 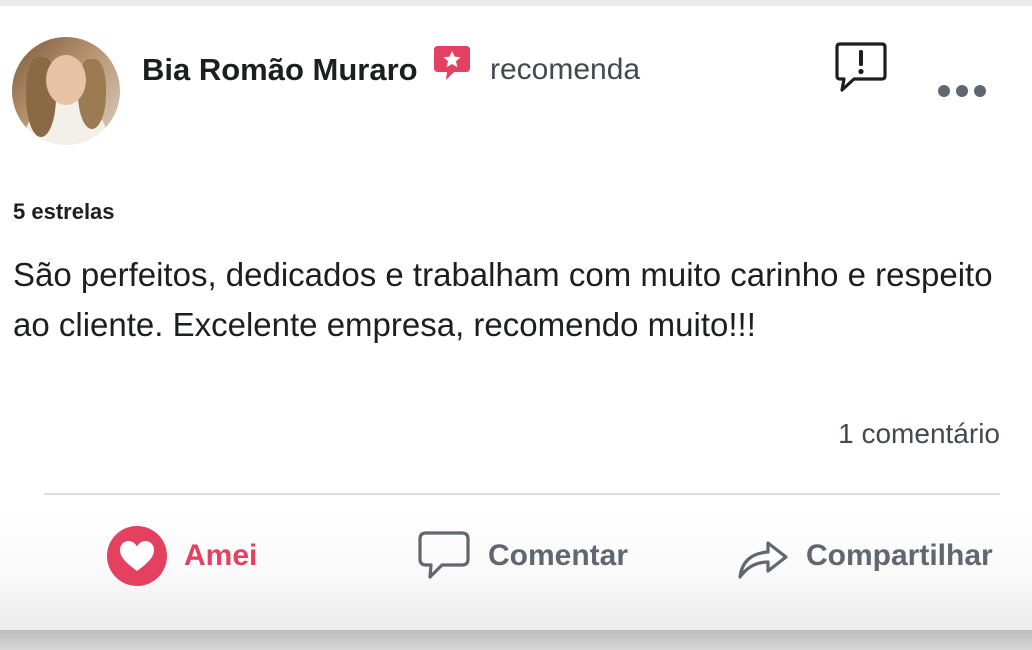 I want to click on report-exclamation-icon, so click(x=861, y=66).